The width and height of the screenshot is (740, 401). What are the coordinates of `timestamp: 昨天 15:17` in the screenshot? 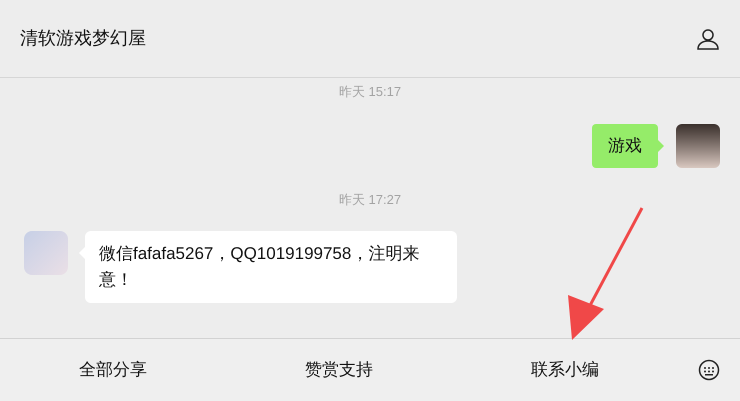 It's located at (370, 92).